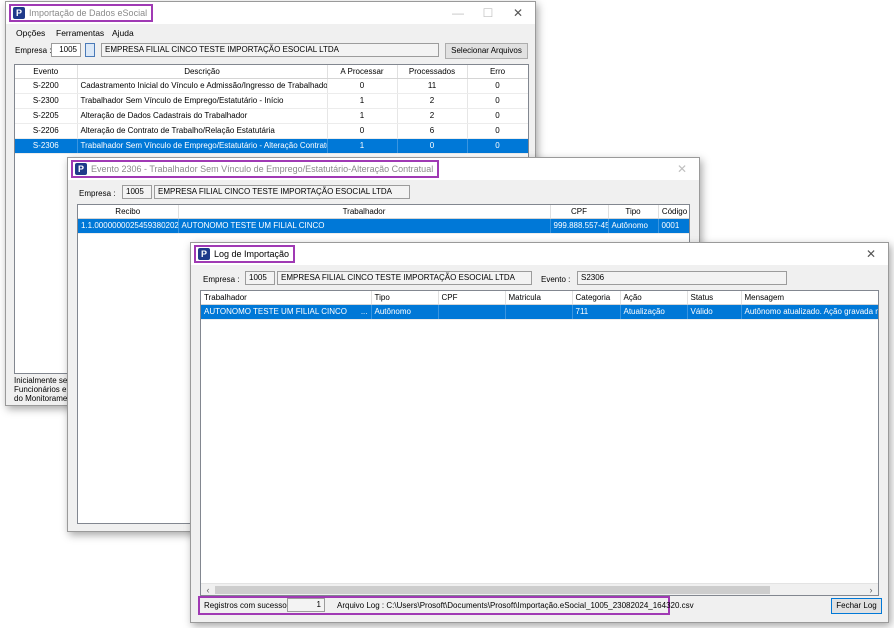 This screenshot has height=628, width=894. Describe the element at coordinates (46, 116) in the screenshot. I see `cell-evento: S-2205` at that location.